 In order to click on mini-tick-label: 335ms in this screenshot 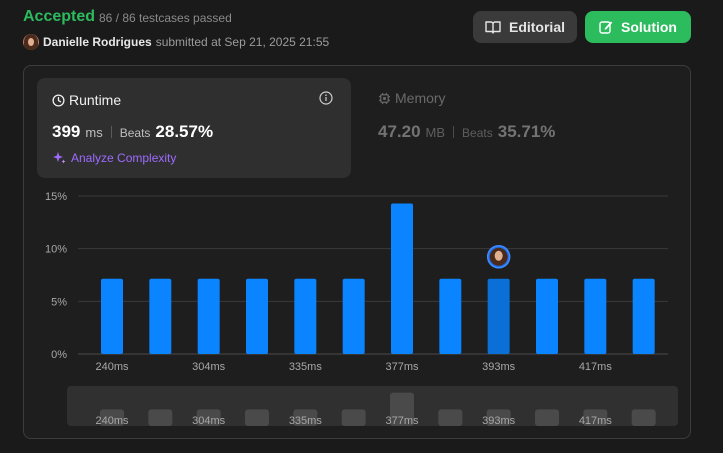, I will do `click(306, 421)`.